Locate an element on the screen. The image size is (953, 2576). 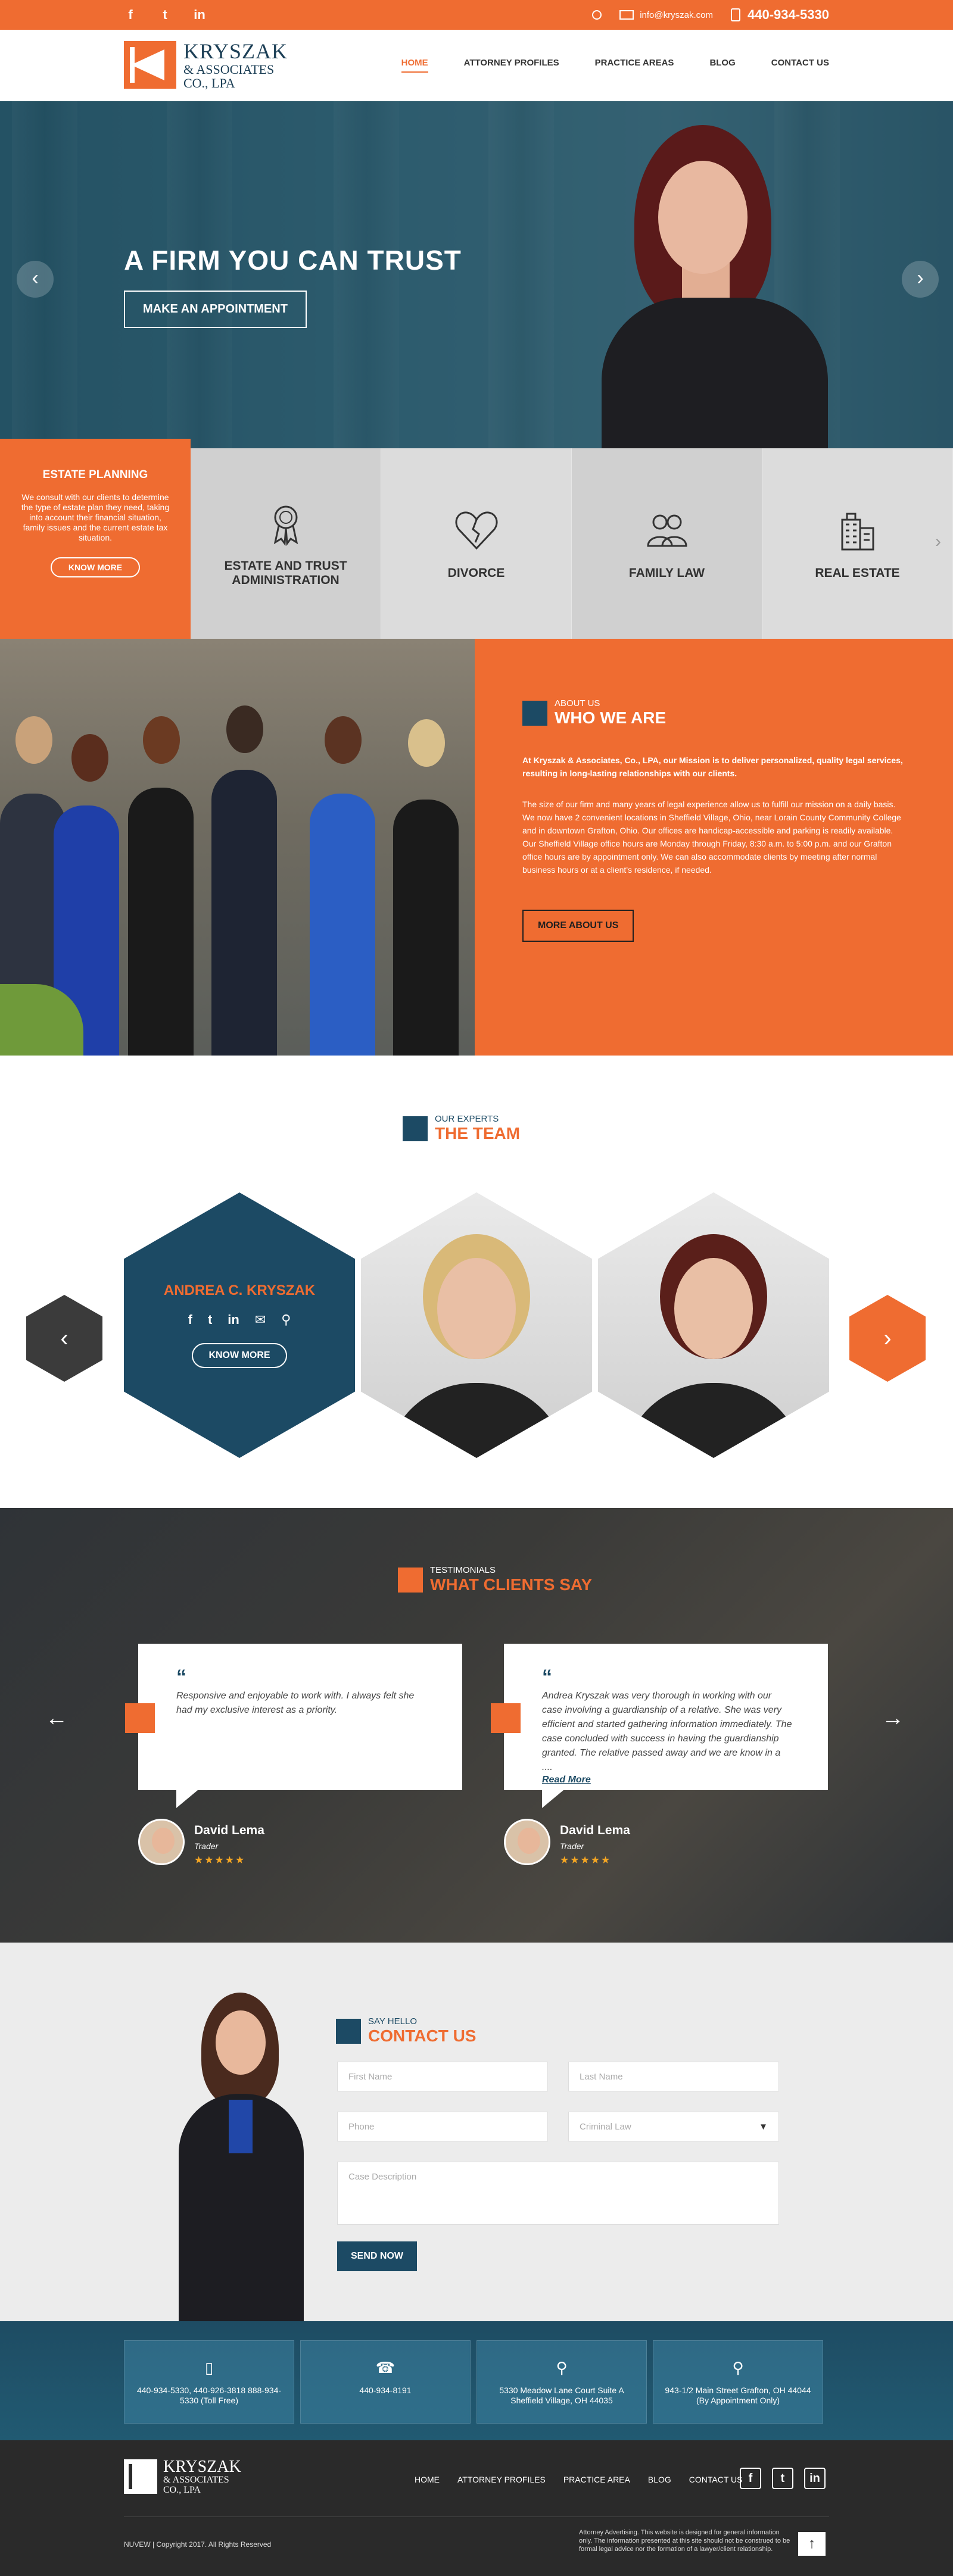
nav-home: HOME is located at coordinates (414, 65).